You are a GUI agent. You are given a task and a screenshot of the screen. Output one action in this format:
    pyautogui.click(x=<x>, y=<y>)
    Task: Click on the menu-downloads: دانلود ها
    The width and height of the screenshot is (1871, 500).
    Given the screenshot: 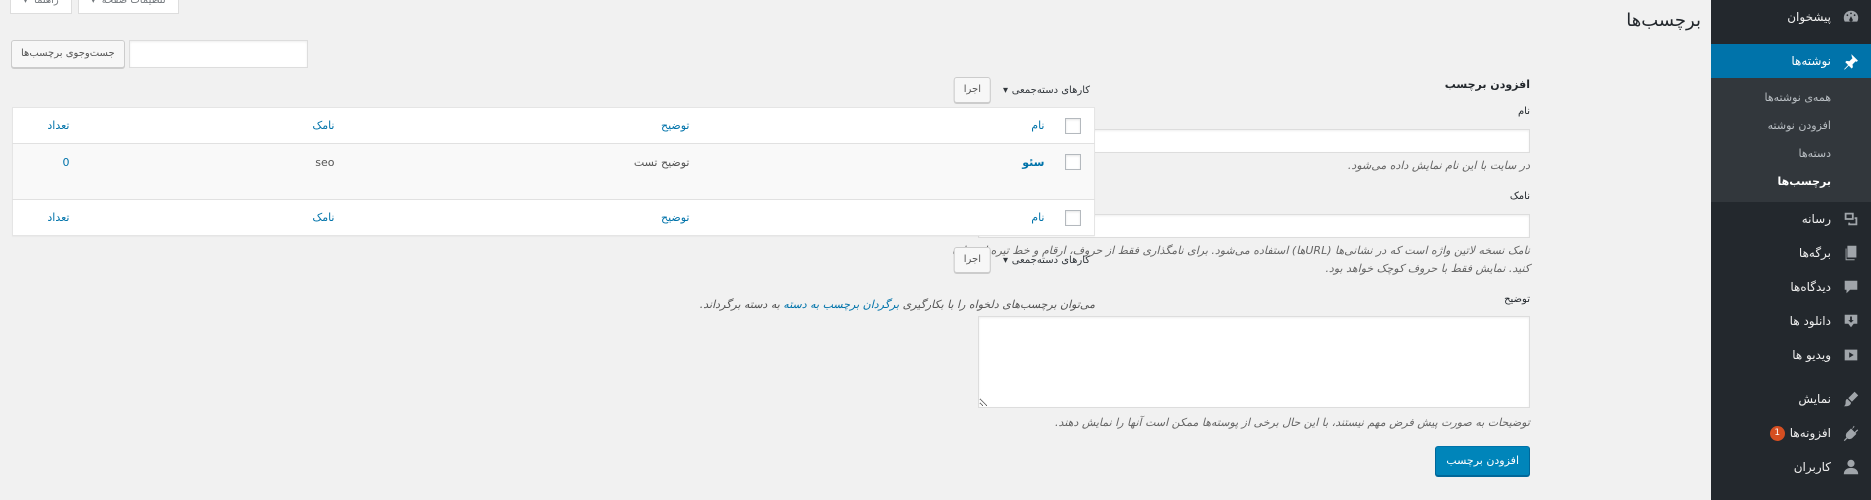 What is the action you would take?
    pyautogui.click(x=1791, y=321)
    